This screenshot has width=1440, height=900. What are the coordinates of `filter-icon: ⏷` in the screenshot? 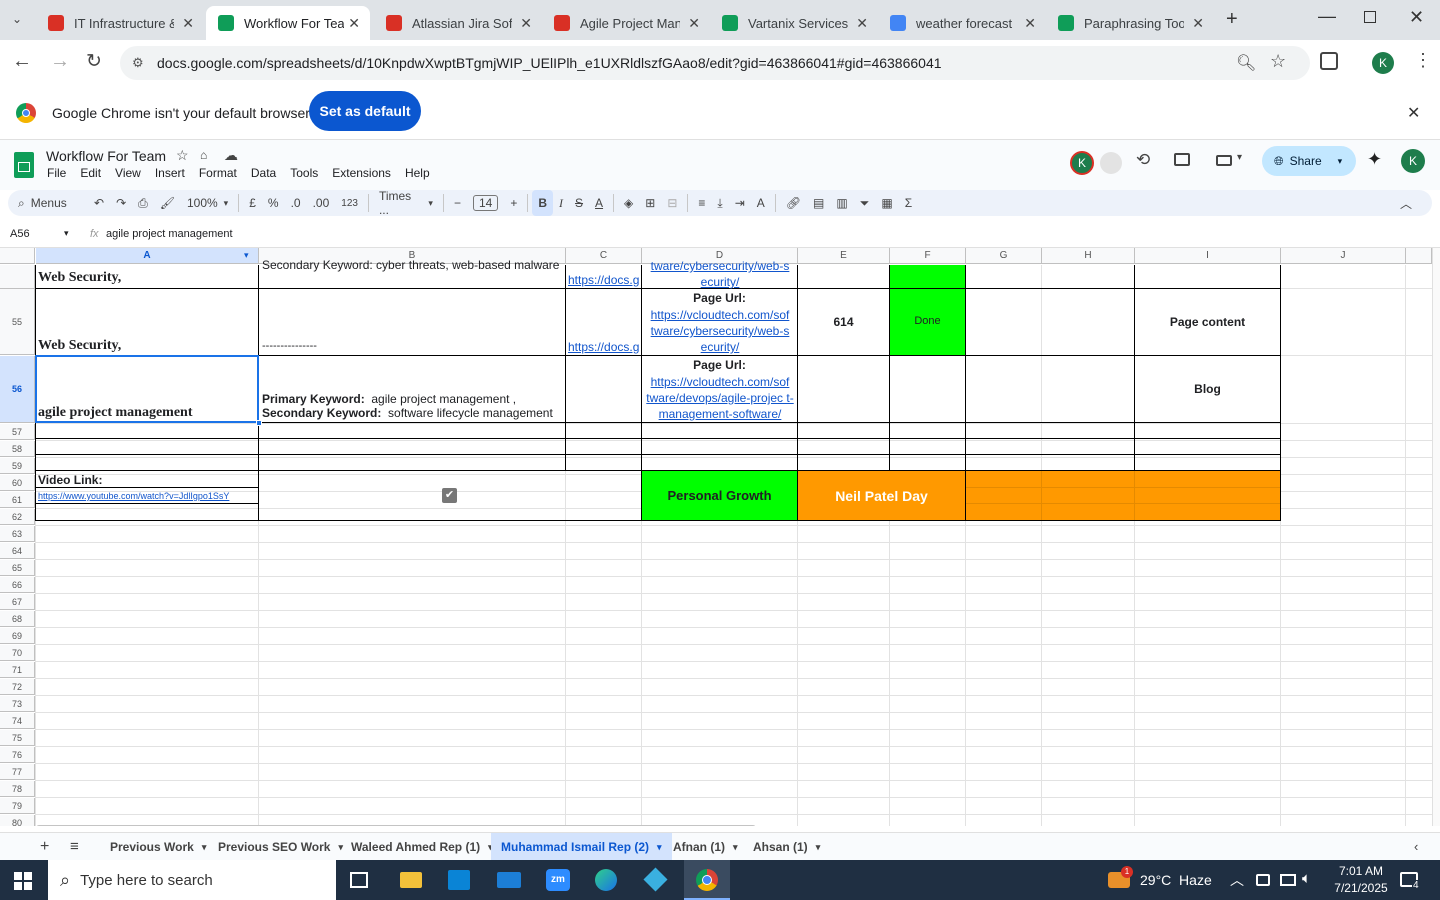 It's located at (865, 203).